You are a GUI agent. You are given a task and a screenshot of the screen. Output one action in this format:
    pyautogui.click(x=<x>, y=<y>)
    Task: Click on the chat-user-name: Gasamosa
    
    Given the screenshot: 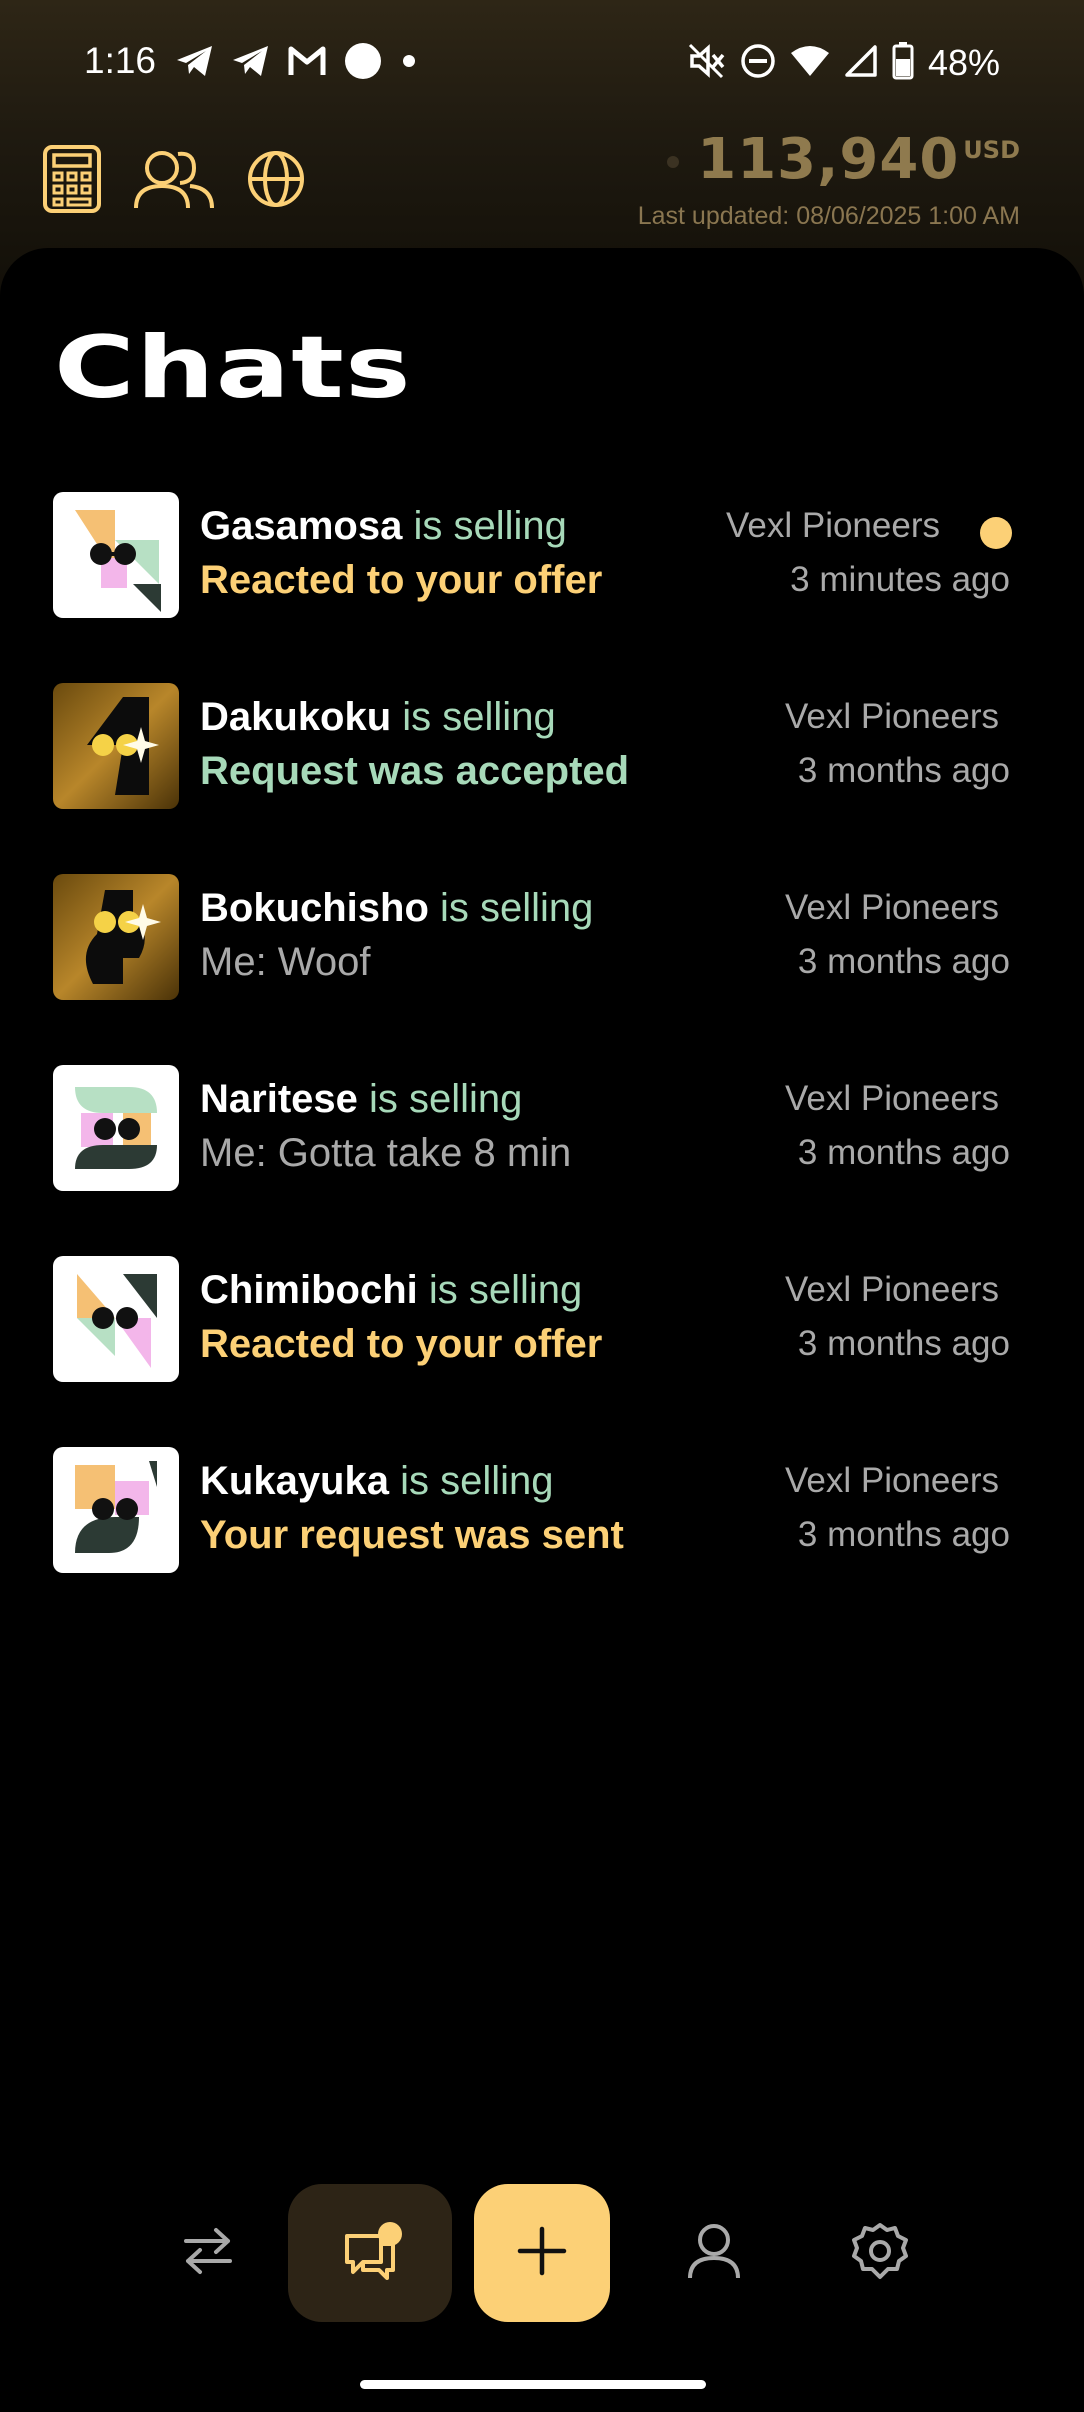 What is the action you would take?
    pyautogui.click(x=301, y=526)
    